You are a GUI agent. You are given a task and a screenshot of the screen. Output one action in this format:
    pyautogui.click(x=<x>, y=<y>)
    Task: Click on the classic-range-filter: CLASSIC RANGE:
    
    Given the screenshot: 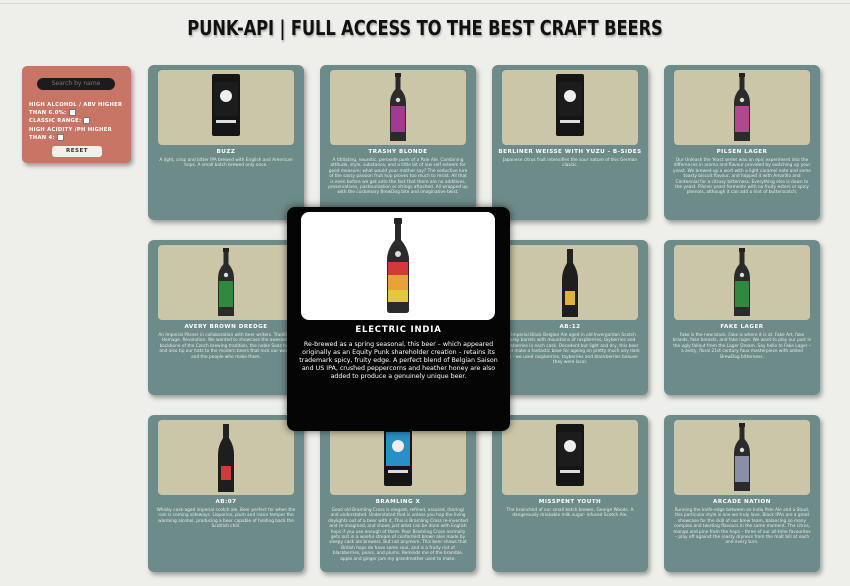 What is the action you would take?
    pyautogui.click(x=79, y=121)
    